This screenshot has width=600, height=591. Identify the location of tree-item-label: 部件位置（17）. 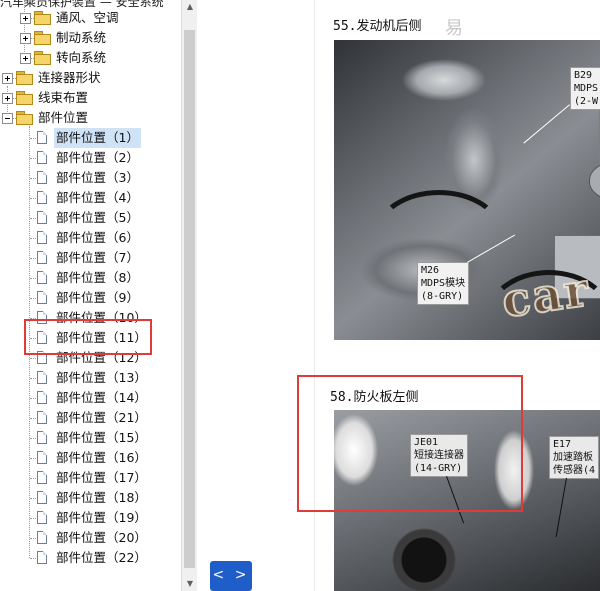
(101, 477).